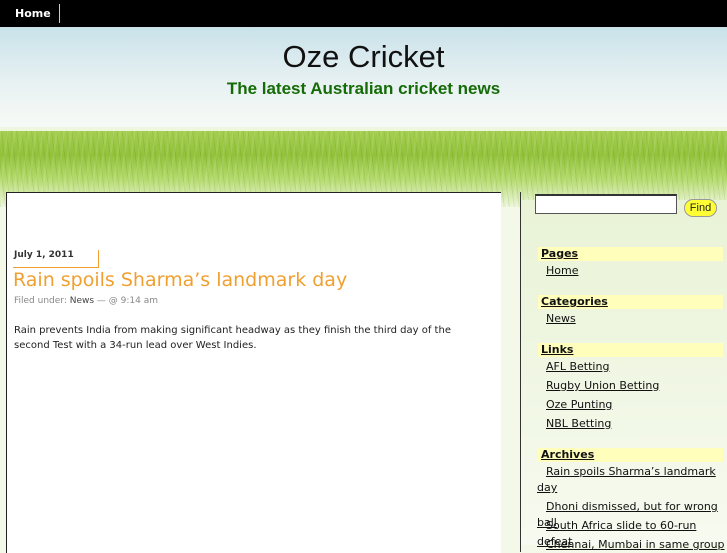 The height and width of the screenshot is (553, 727). I want to click on banner-divider, so click(363, 129).